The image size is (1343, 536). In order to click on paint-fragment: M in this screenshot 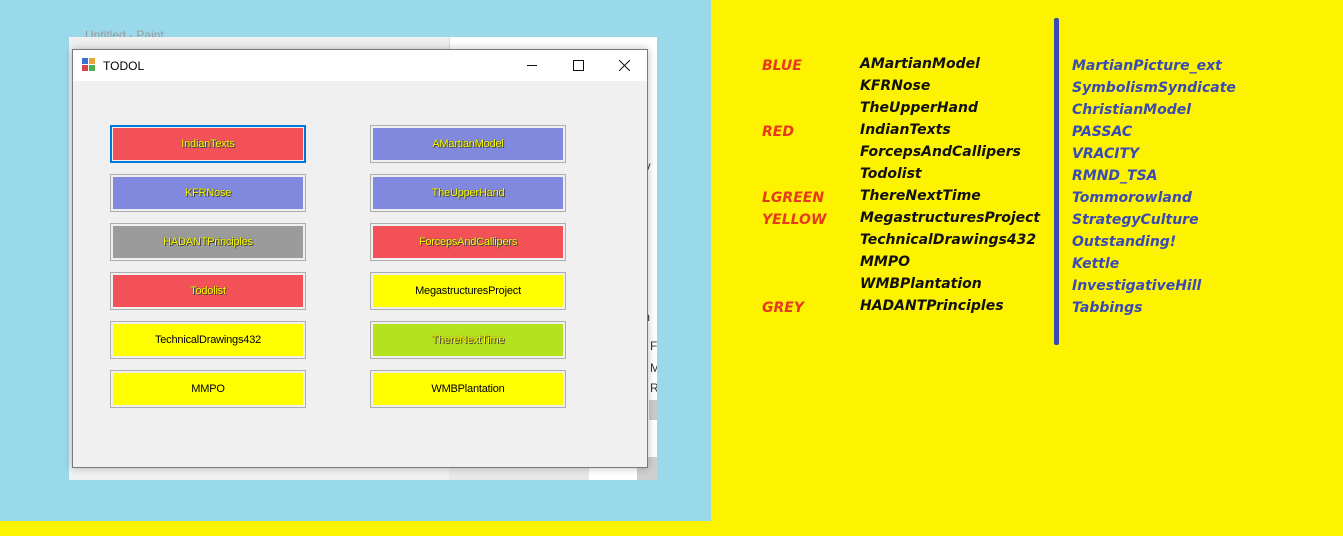, I will do `click(653, 368)`.